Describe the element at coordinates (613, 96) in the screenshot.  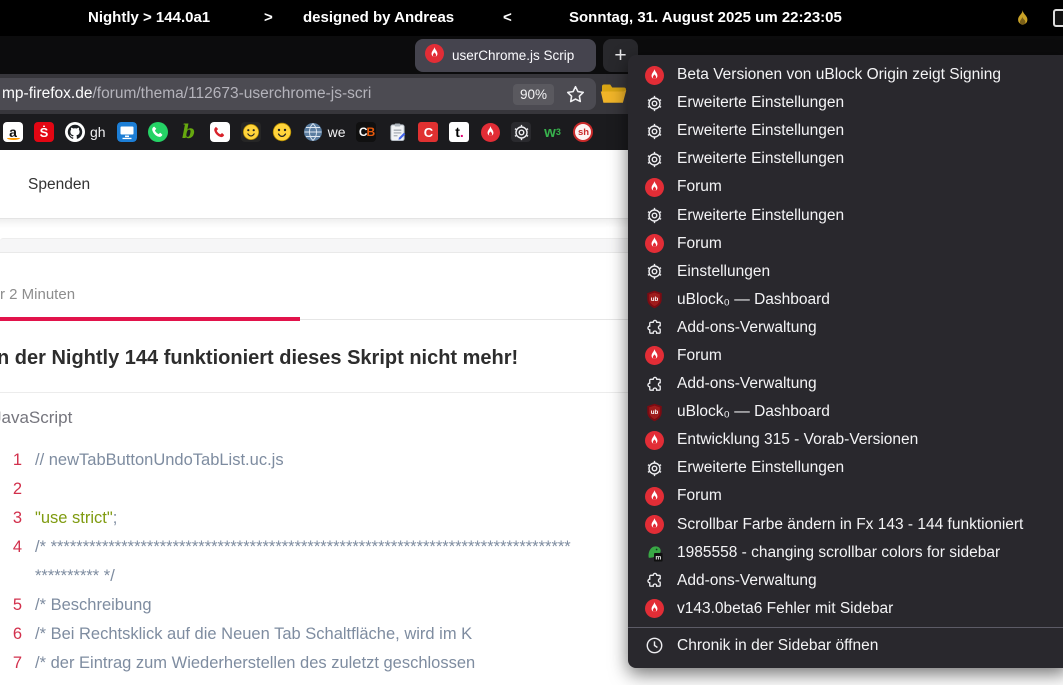
I see `downloads-folder-icon` at that location.